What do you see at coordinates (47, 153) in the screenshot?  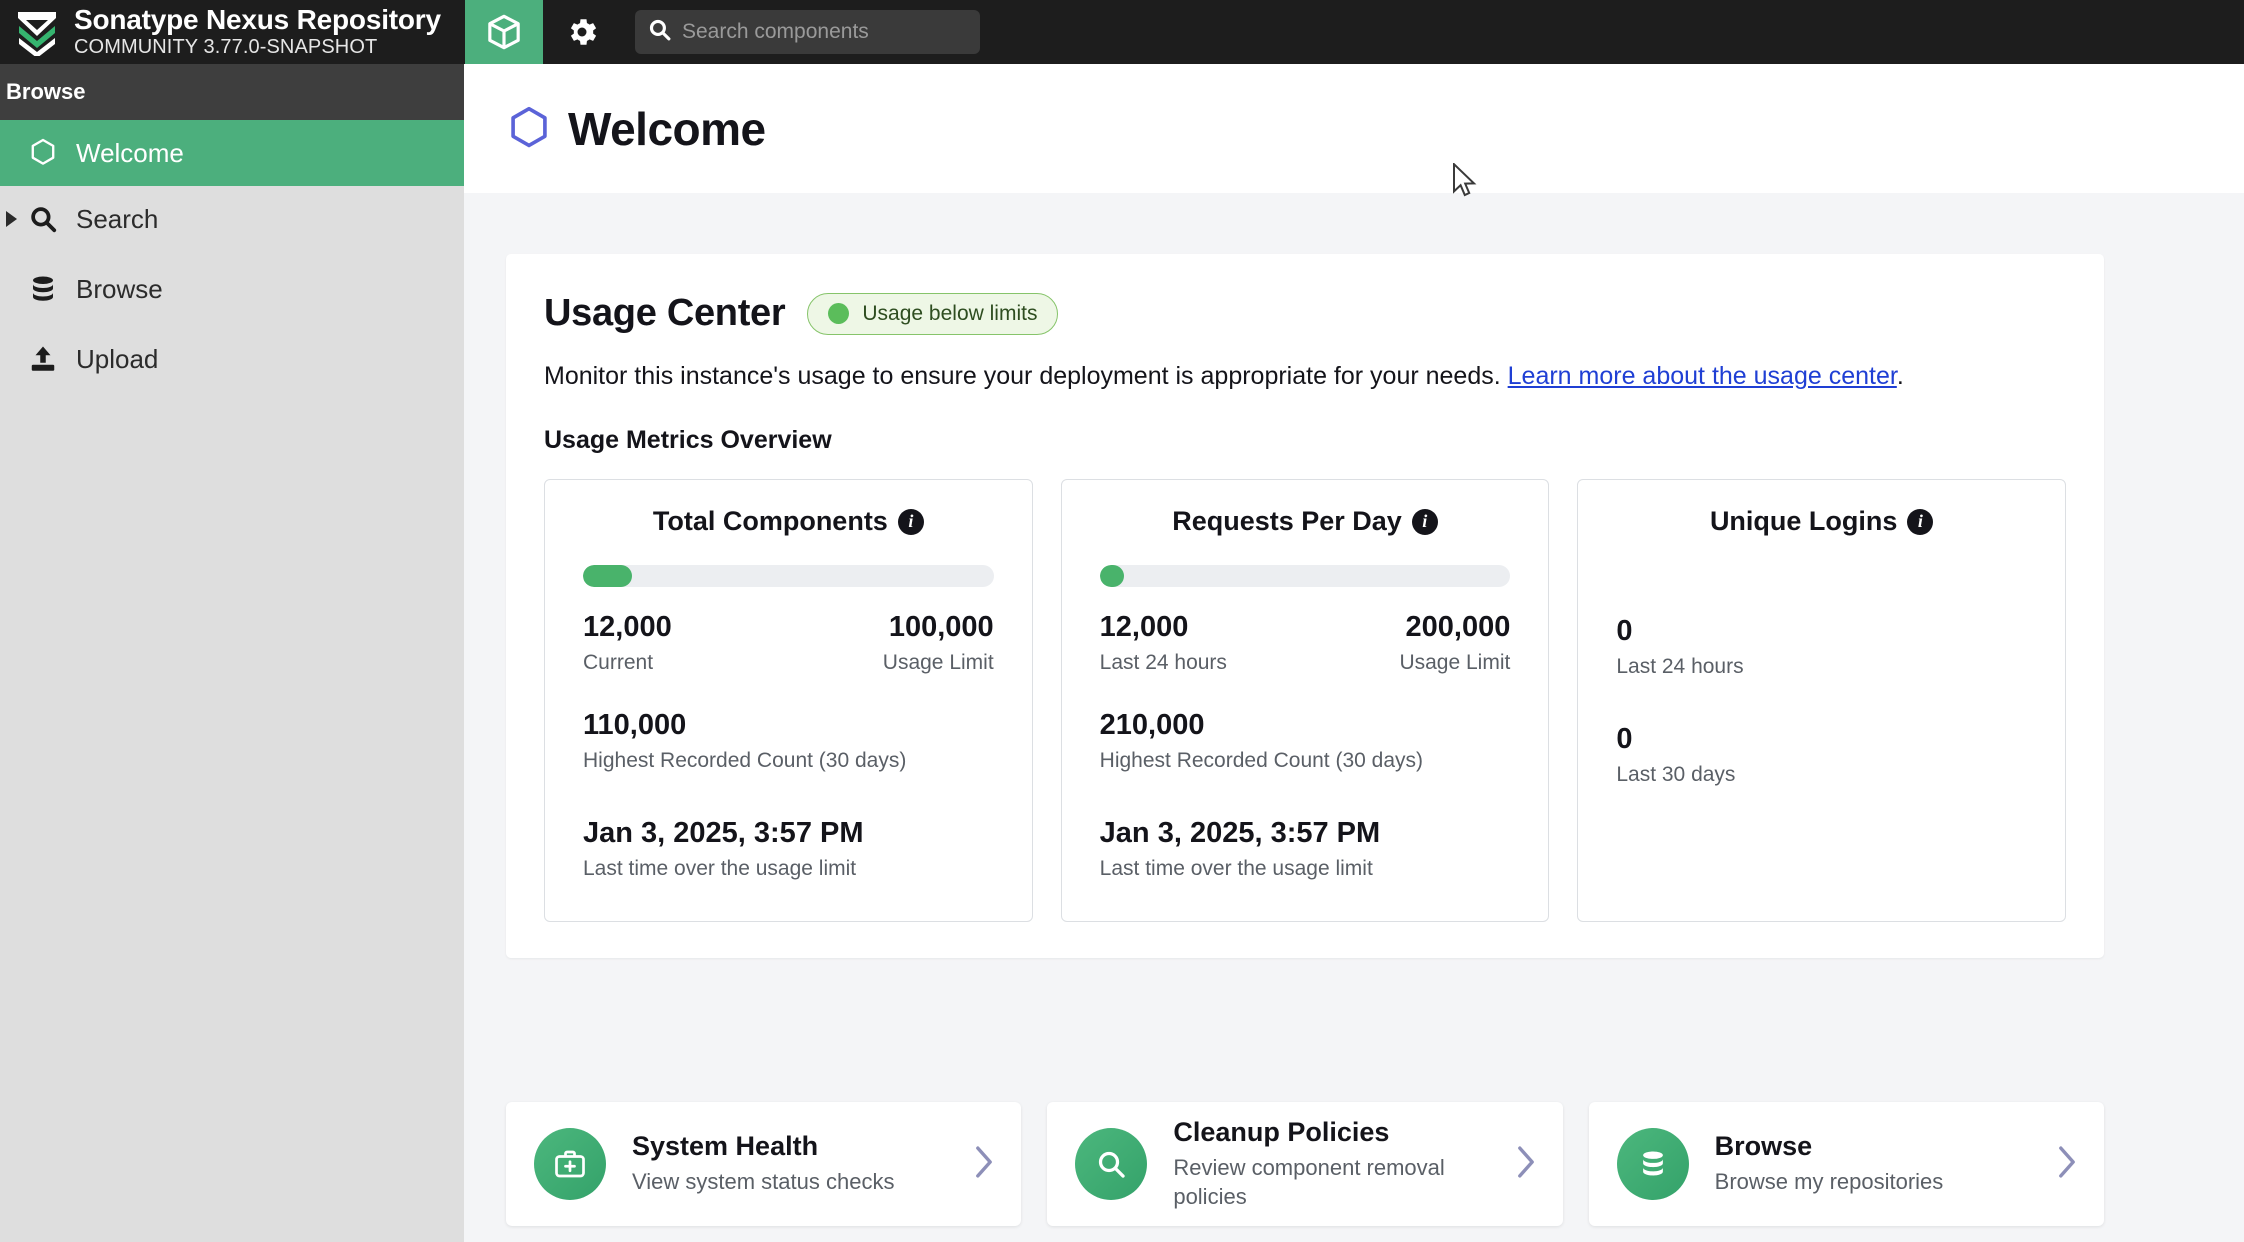 I see `hexagon-icon` at bounding box center [47, 153].